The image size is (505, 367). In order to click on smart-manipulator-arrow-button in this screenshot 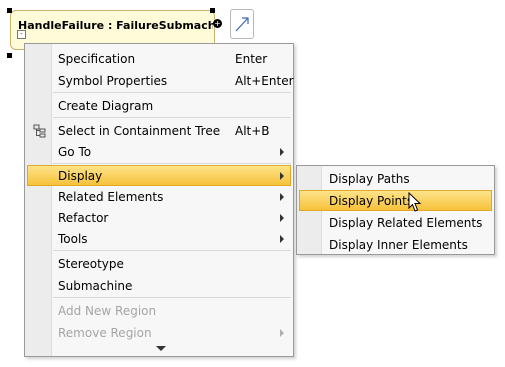, I will do `click(242, 24)`.